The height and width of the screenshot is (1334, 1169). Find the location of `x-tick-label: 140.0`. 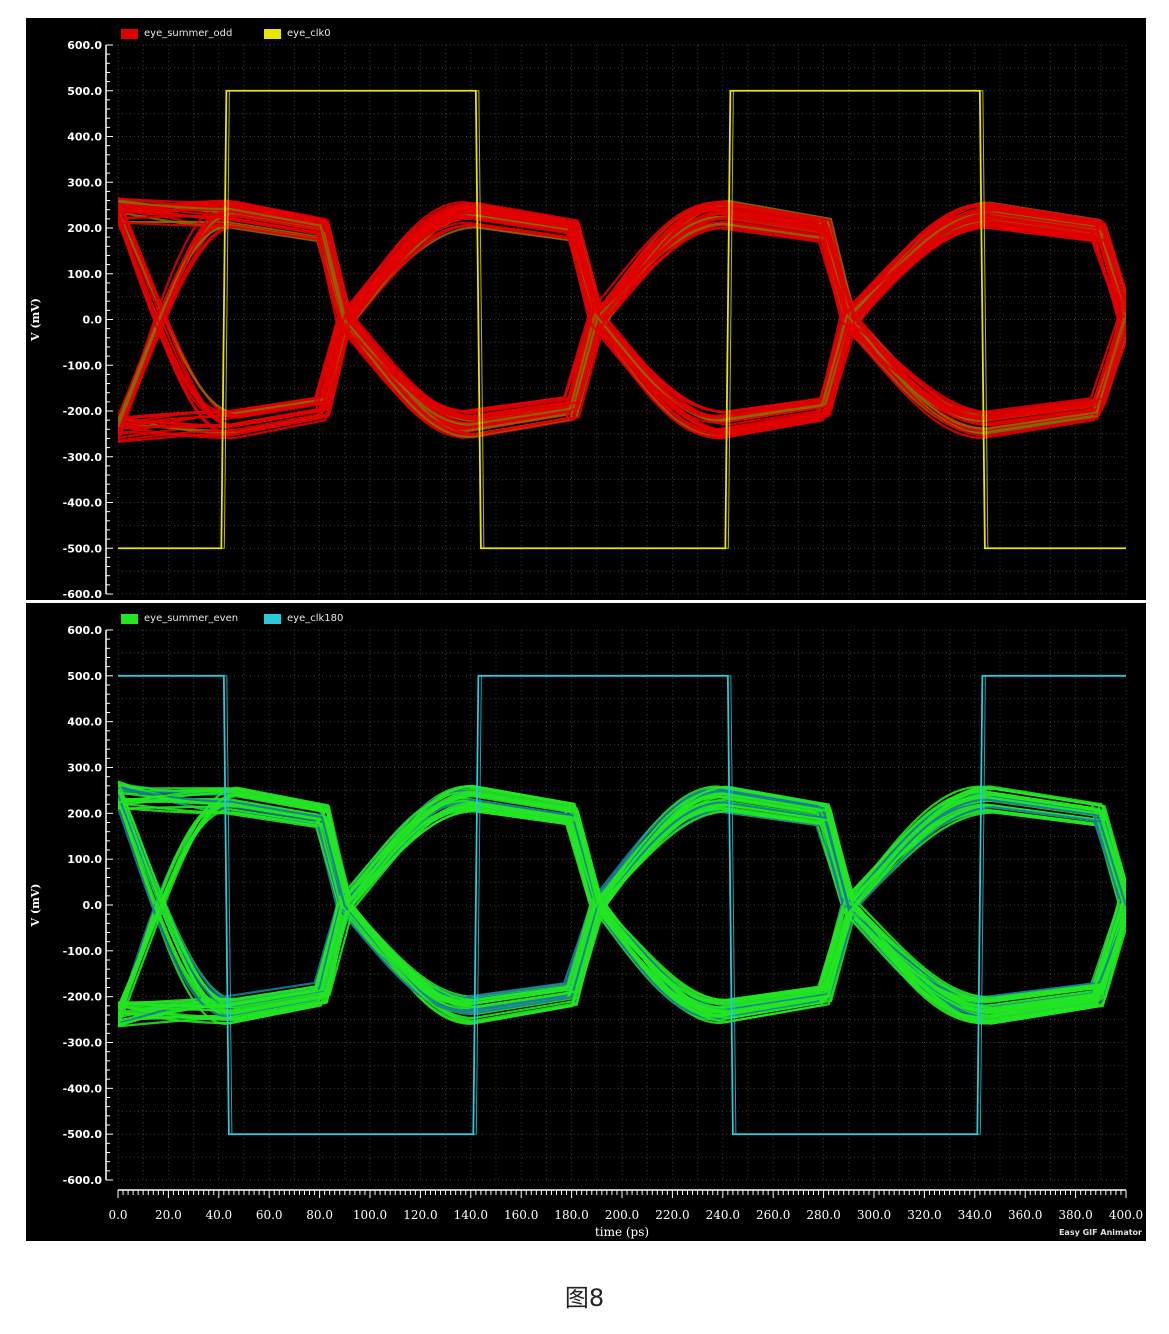

x-tick-label: 140.0 is located at coordinates (471, 1215).